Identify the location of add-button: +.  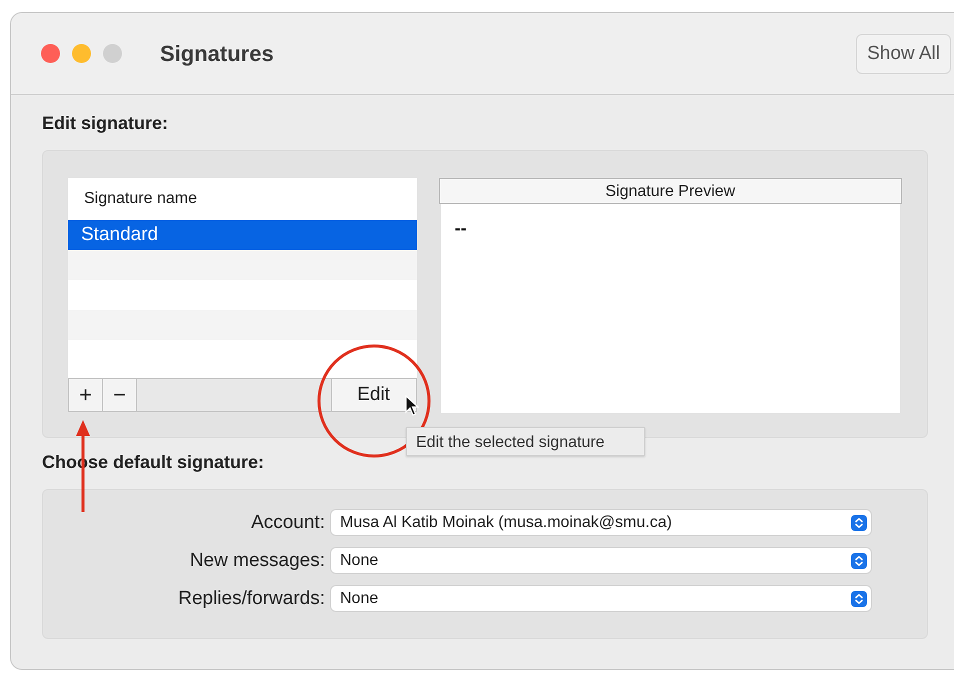
(86, 395).